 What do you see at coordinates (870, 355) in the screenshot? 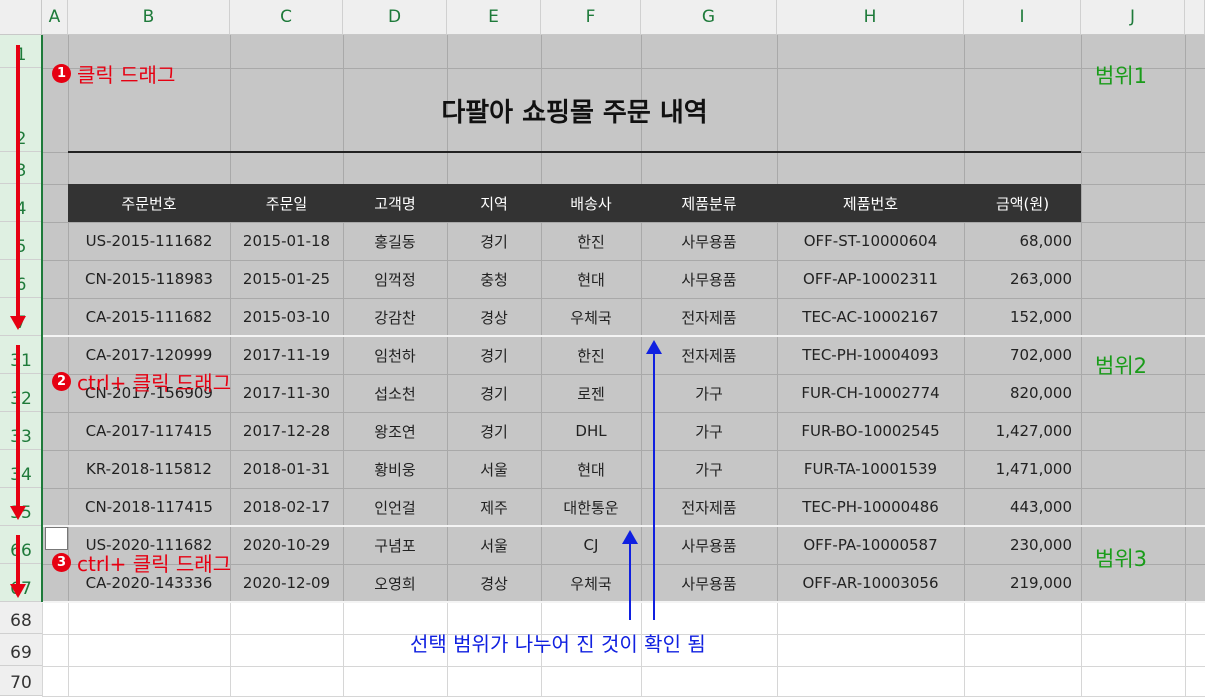
I see `table-cell: TEC-PH-10004093` at bounding box center [870, 355].